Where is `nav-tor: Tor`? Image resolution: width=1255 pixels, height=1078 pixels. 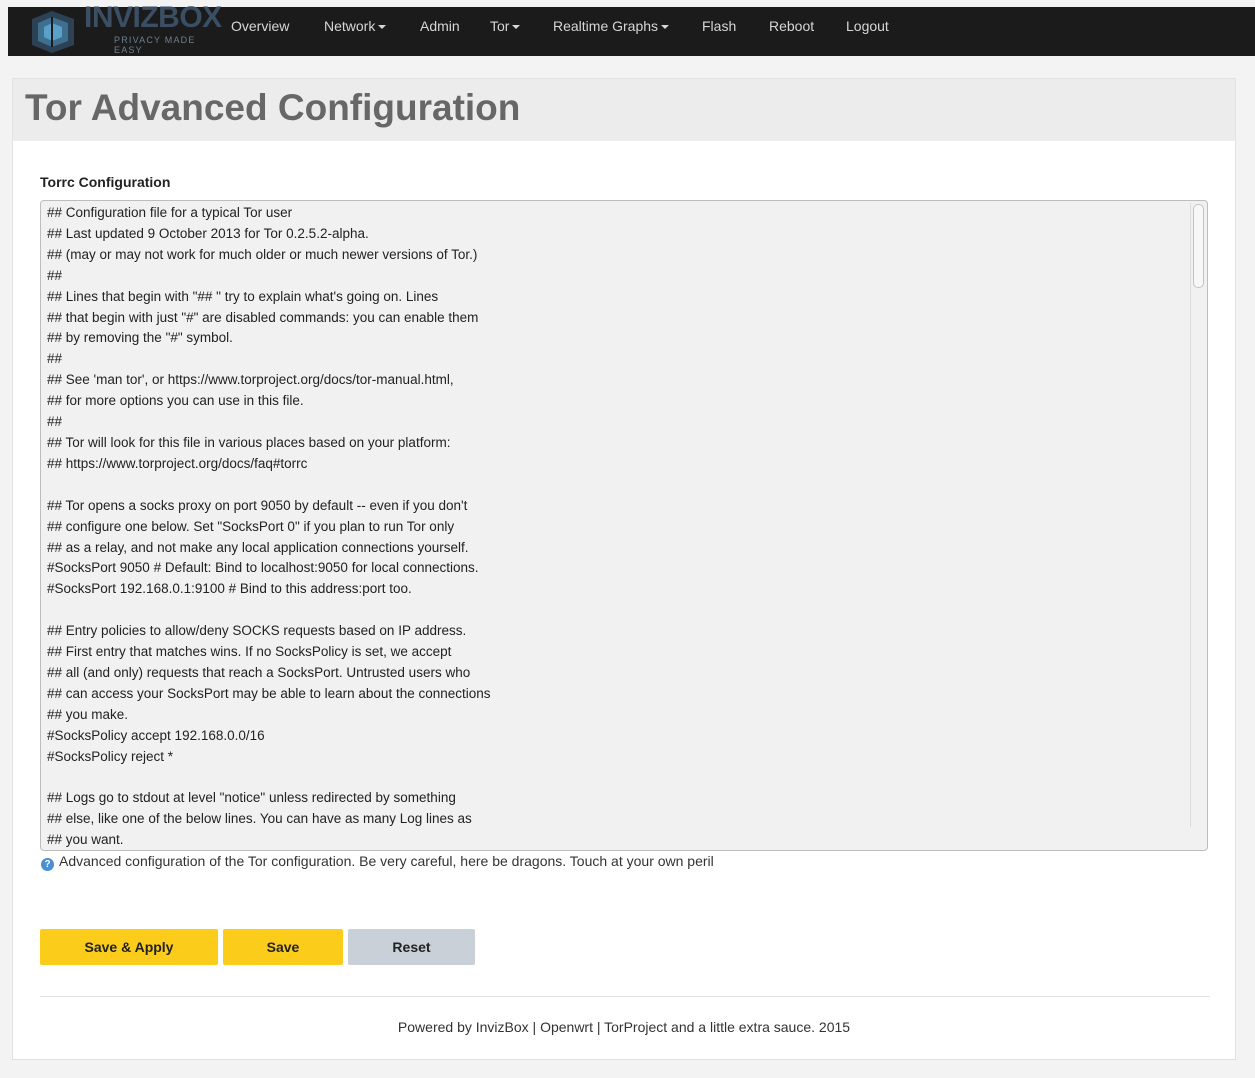 nav-tor: Tor is located at coordinates (505, 26).